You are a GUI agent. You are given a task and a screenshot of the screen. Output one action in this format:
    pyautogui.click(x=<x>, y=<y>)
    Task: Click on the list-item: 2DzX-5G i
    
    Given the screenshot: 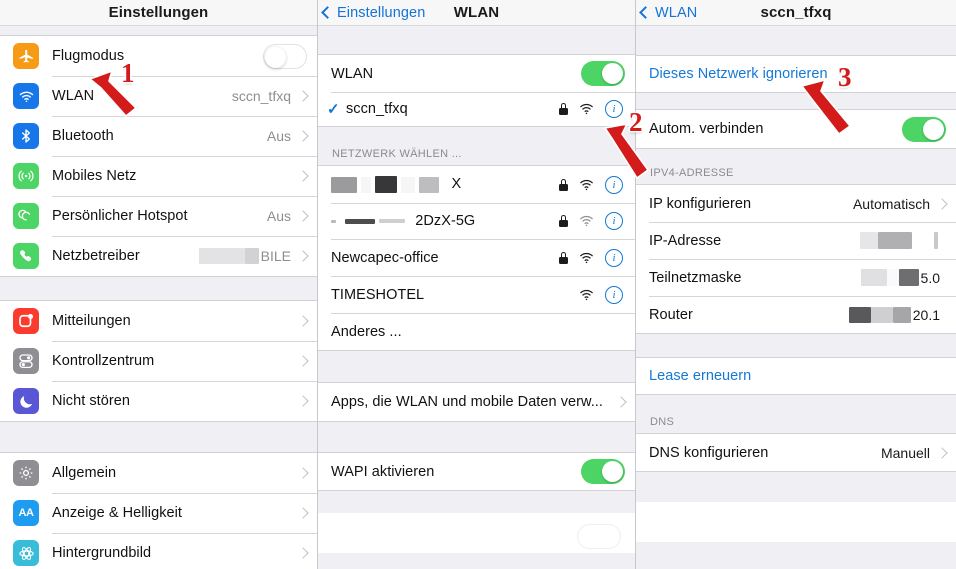 What is the action you would take?
    pyautogui.click(x=476, y=221)
    